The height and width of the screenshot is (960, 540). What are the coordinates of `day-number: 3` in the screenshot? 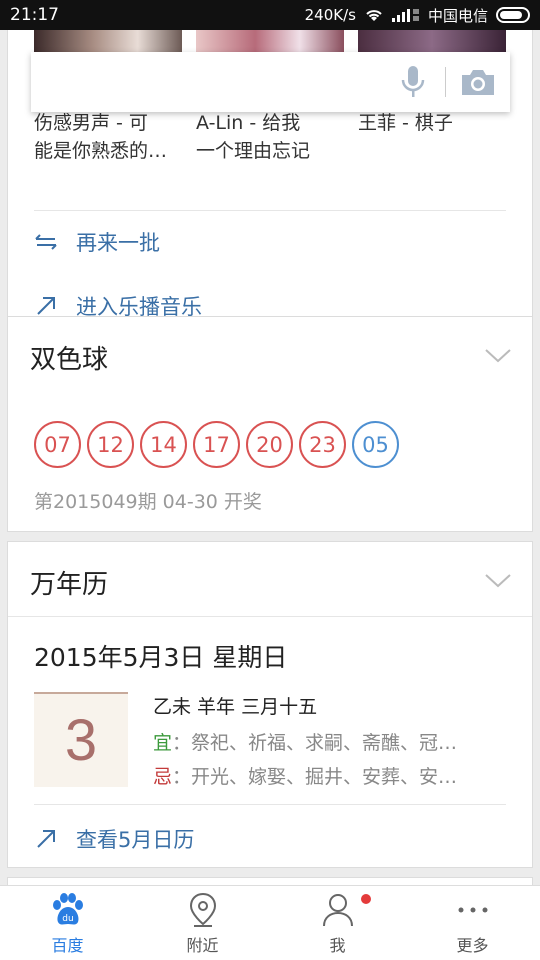 It's located at (81, 740).